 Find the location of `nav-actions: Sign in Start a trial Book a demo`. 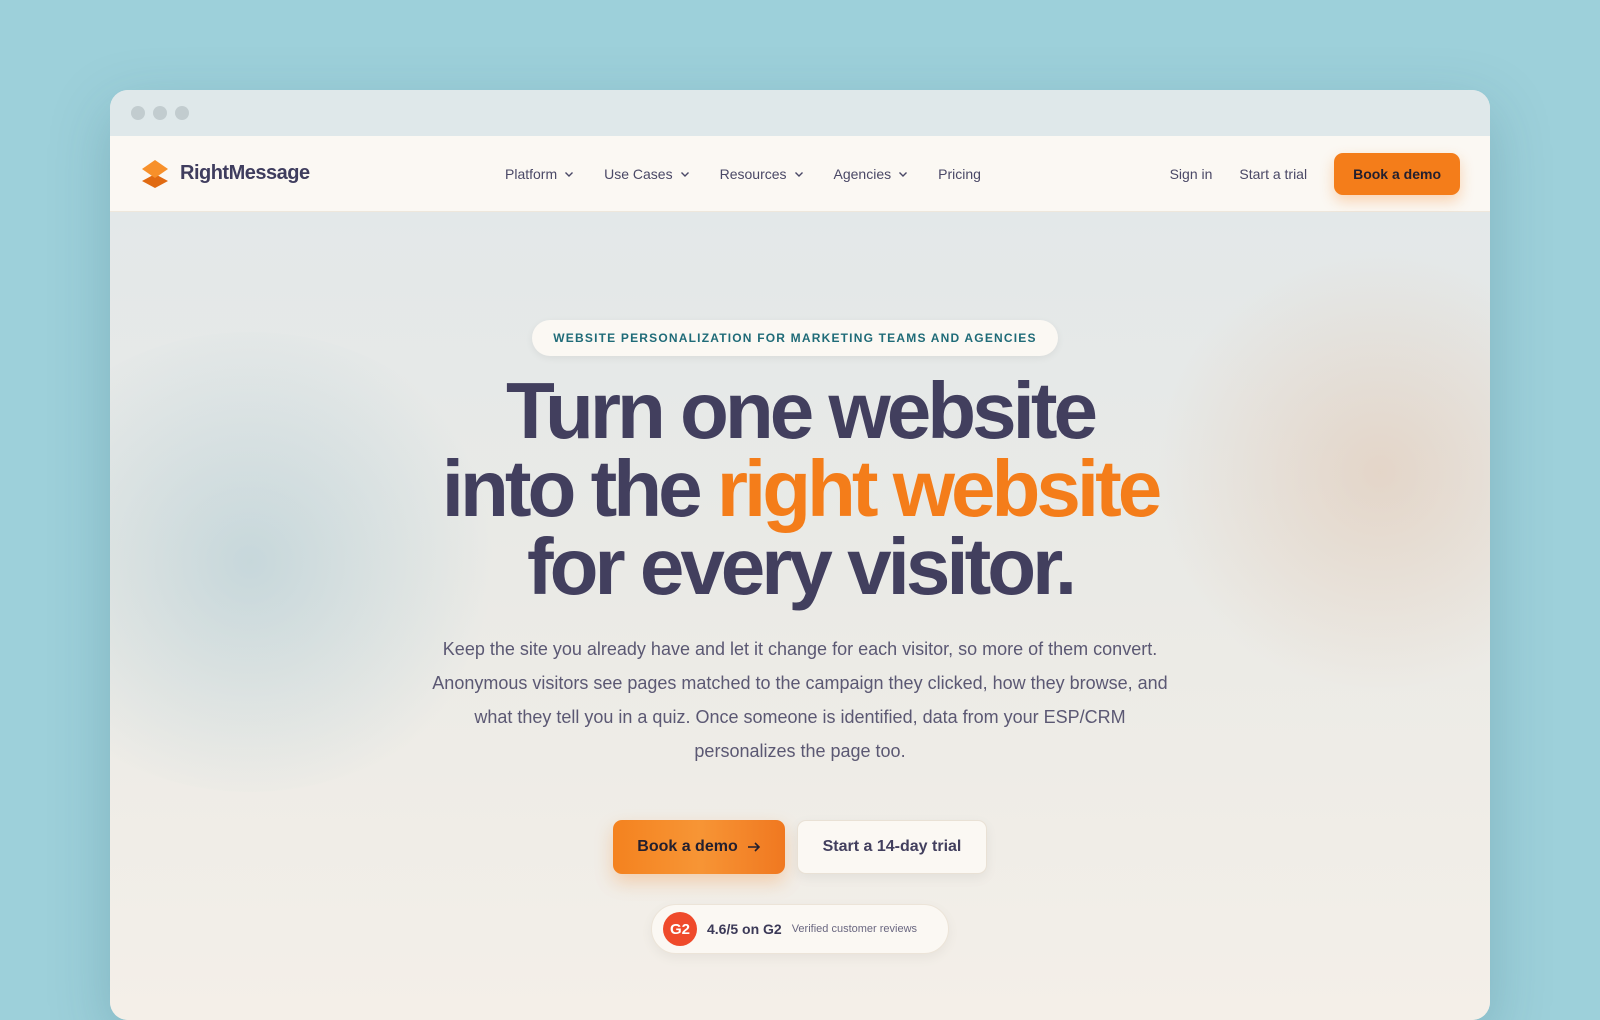

nav-actions: Sign in Start a trial Book a demo is located at coordinates (1315, 174).